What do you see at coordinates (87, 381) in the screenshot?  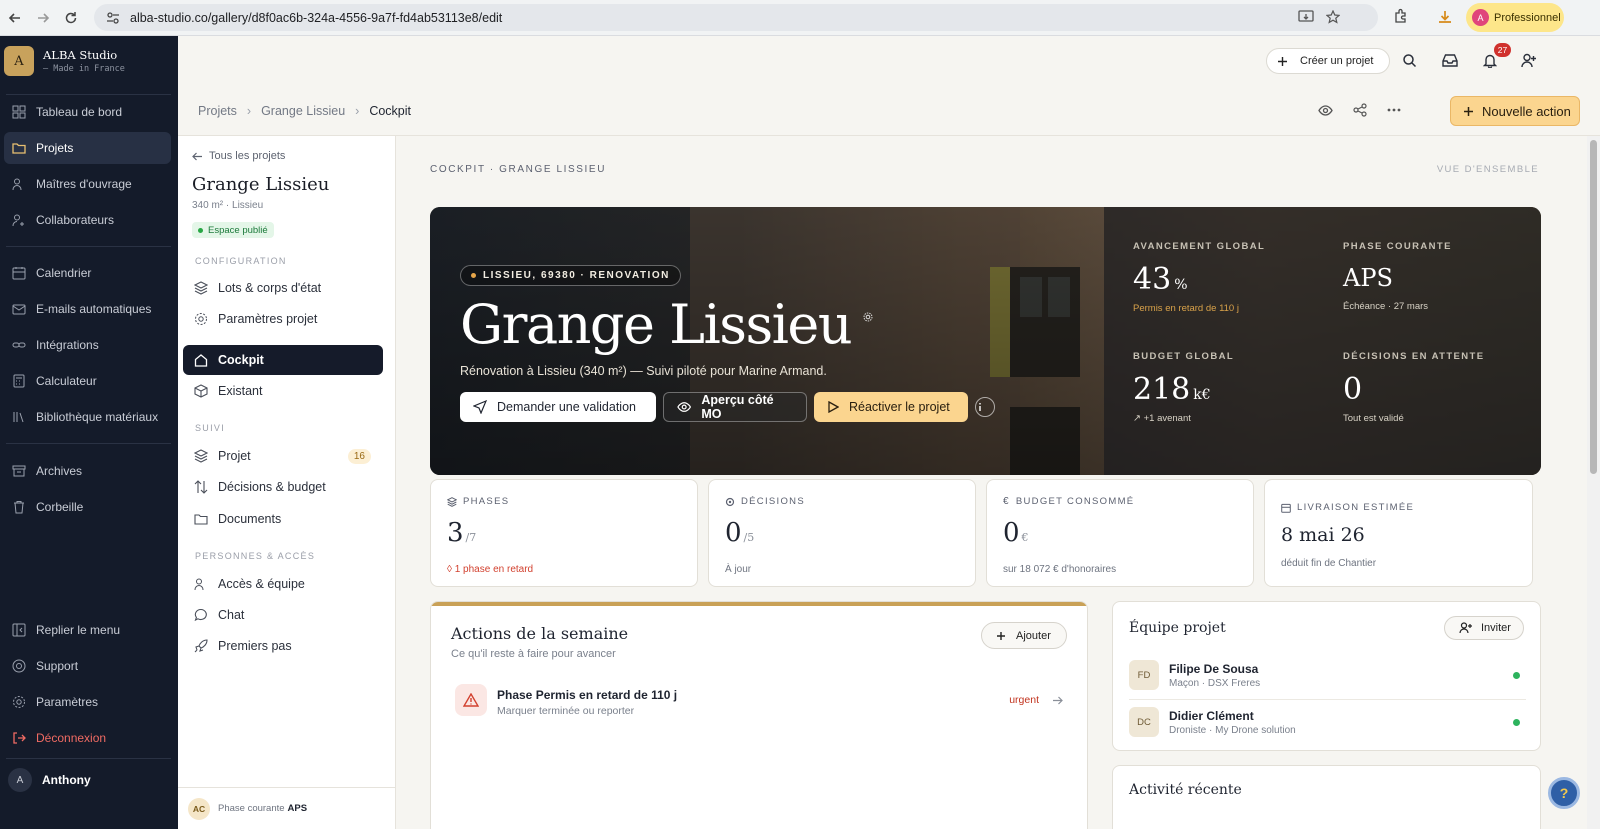 I see `sidebar-item-calculateur: Calculateur` at bounding box center [87, 381].